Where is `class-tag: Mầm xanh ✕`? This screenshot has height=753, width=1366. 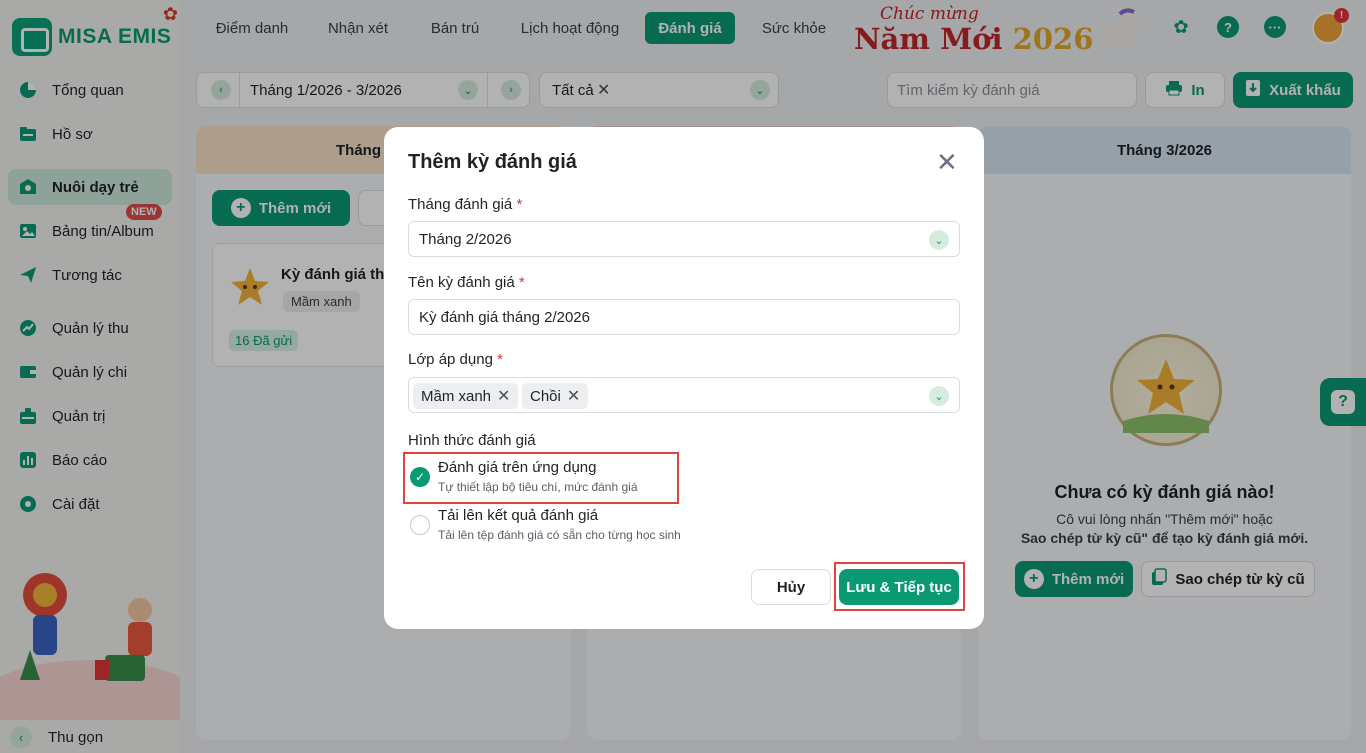
class-tag: Mầm xanh ✕ is located at coordinates (466, 396).